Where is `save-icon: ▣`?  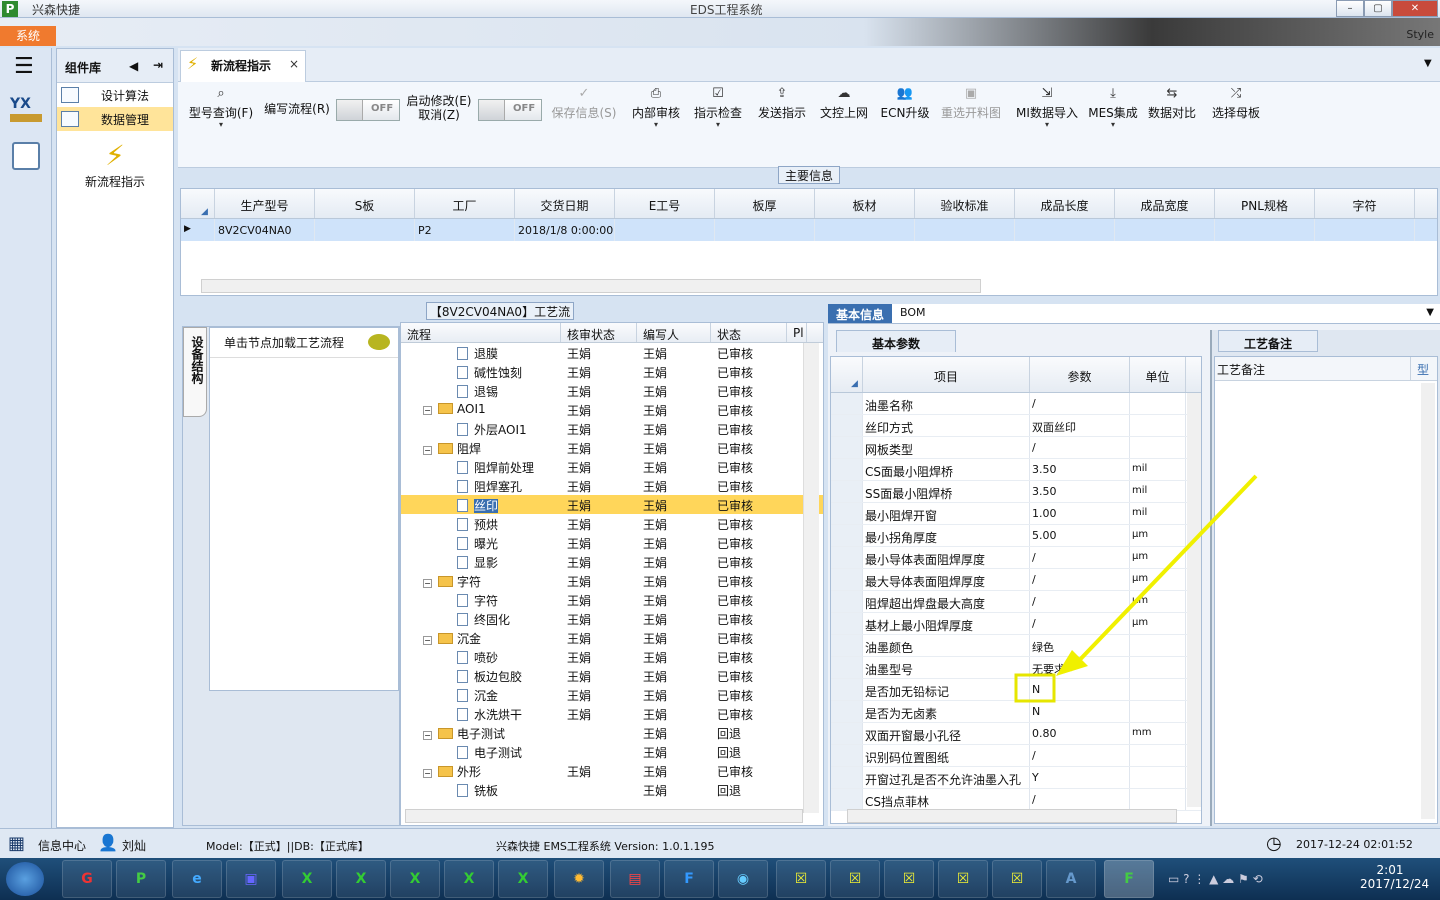 save-icon: ▣ is located at coordinates (251, 879).